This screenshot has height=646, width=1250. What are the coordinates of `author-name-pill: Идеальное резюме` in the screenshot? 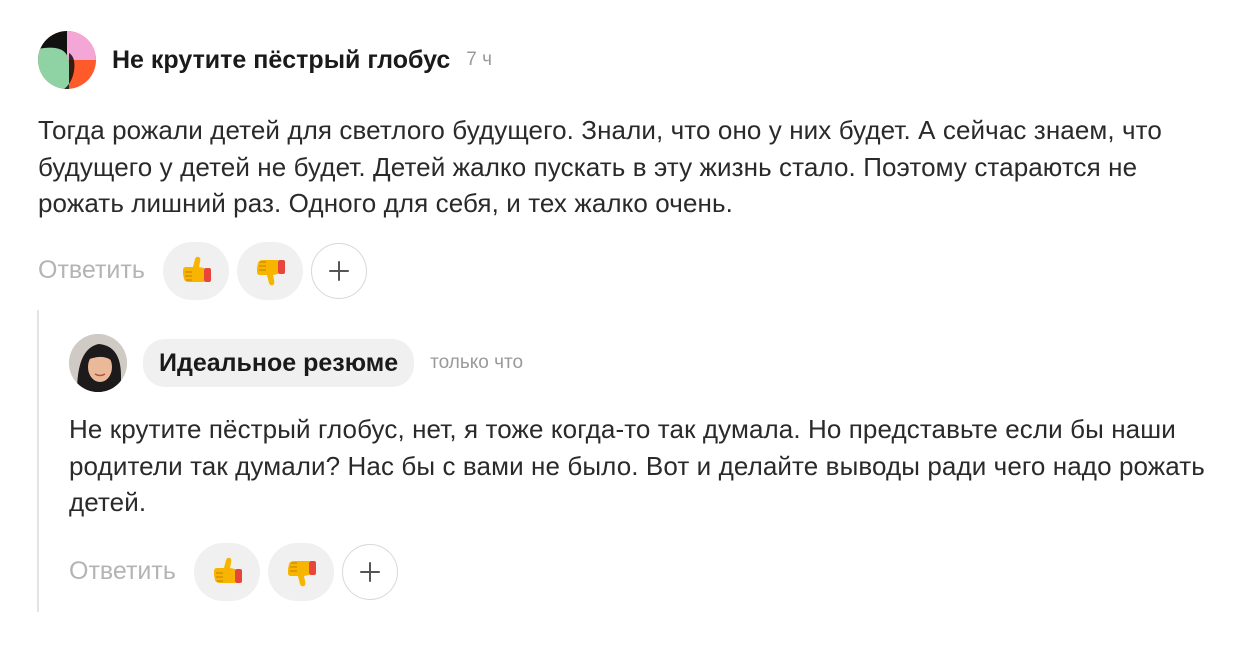 It's located at (279, 363).